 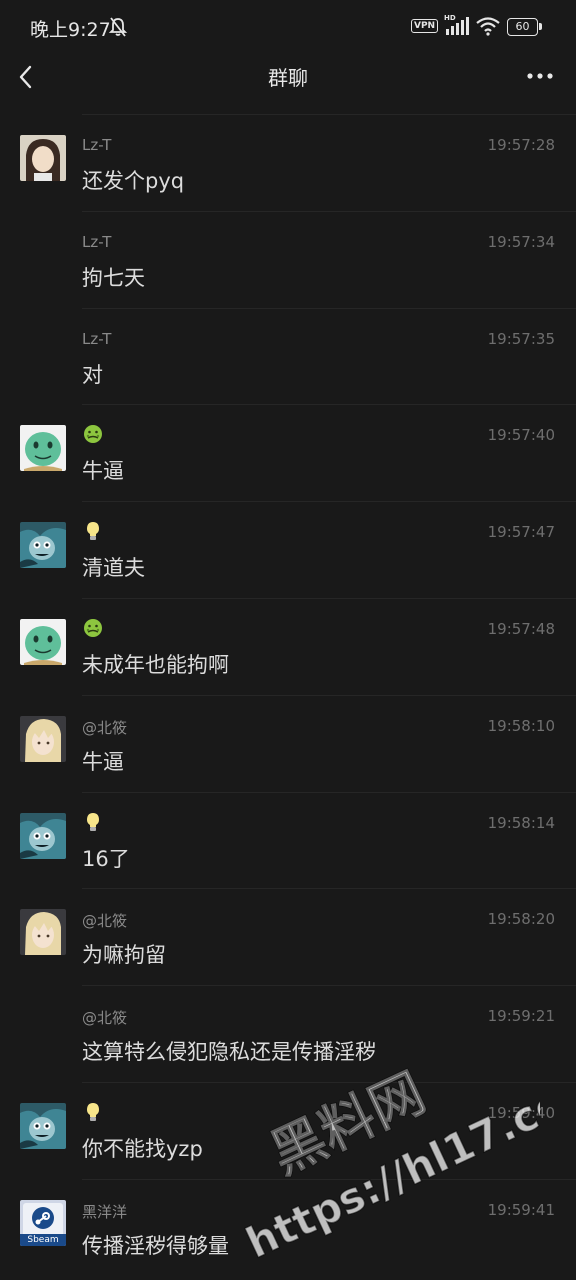 I want to click on status-bar: 晚上9:27 VPN HD 60, so click(x=288, y=28).